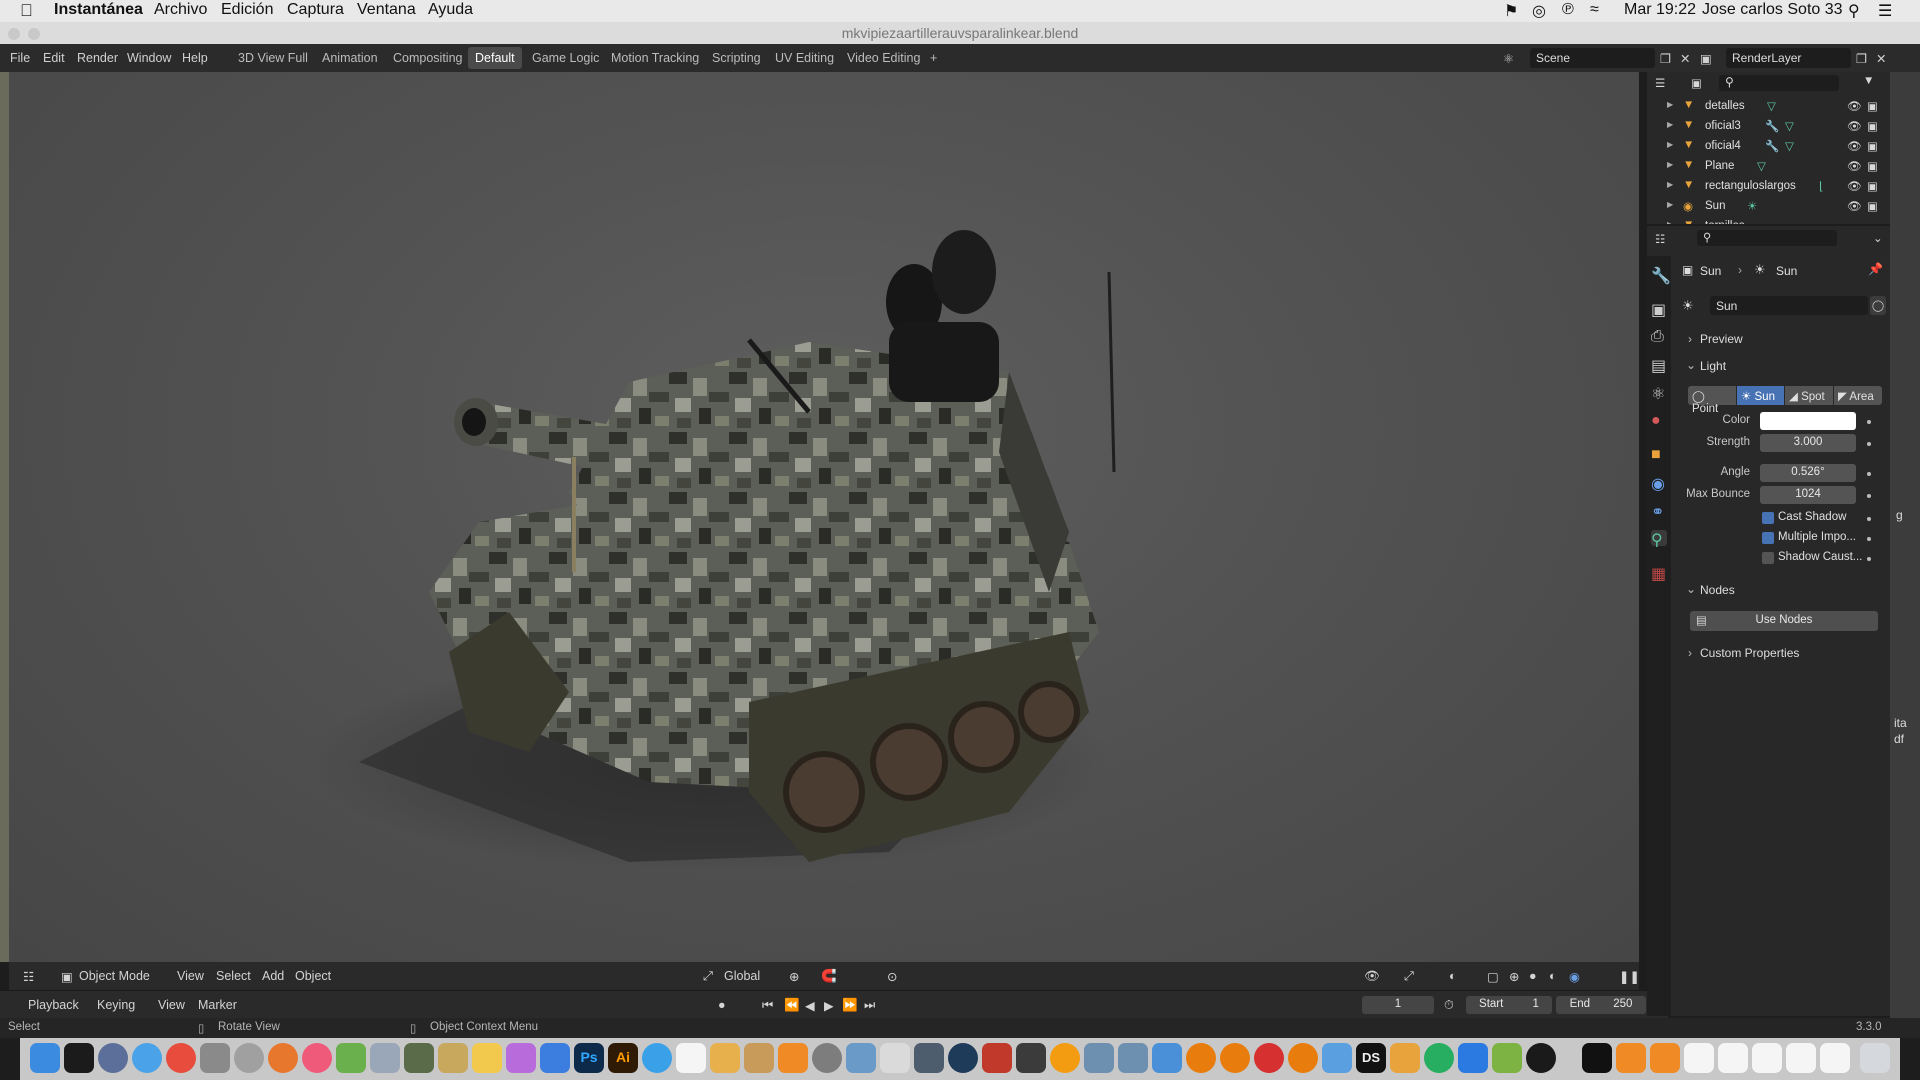 This screenshot has width=1920, height=1080. What do you see at coordinates (1449, 1005) in the screenshot?
I see `clock-icon: ⏱` at bounding box center [1449, 1005].